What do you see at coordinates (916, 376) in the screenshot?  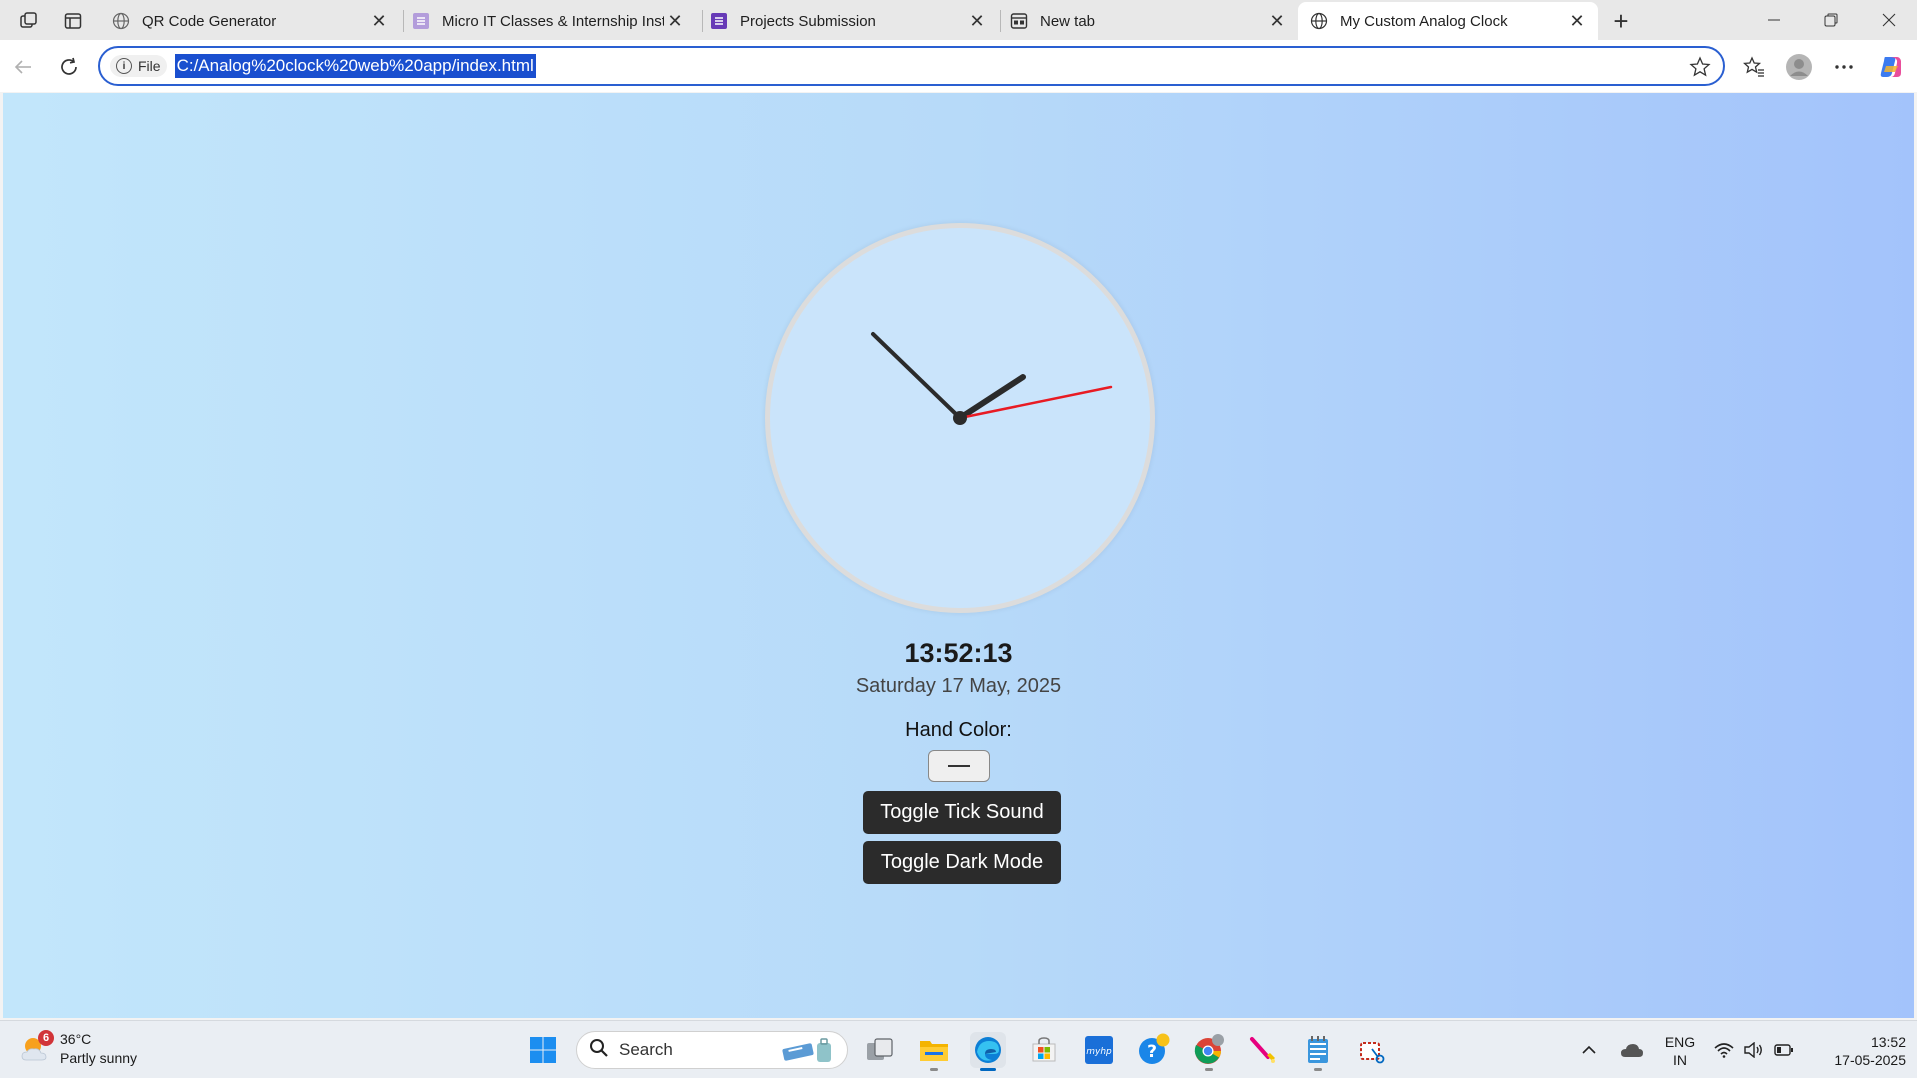 I see `minute-hand` at bounding box center [916, 376].